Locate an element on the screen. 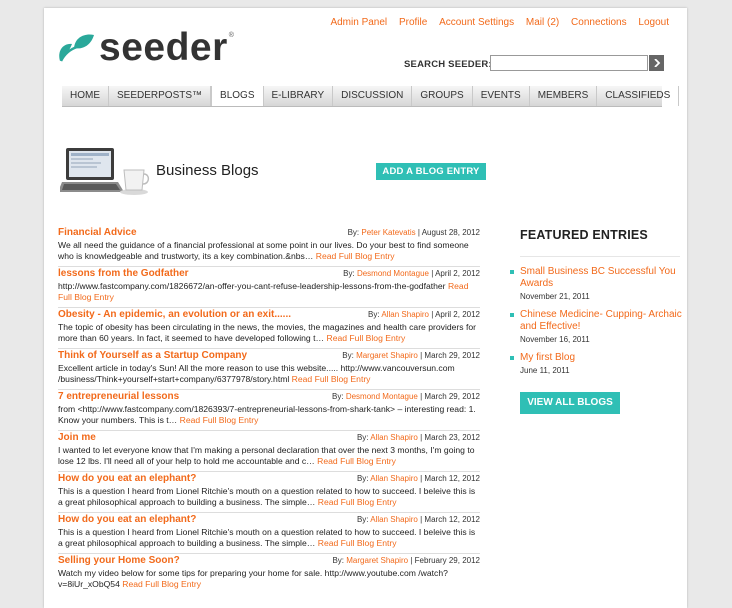 This screenshot has height=608, width=732. featured-item: My first Blog June 11, 2011 is located at coordinates (596, 363).